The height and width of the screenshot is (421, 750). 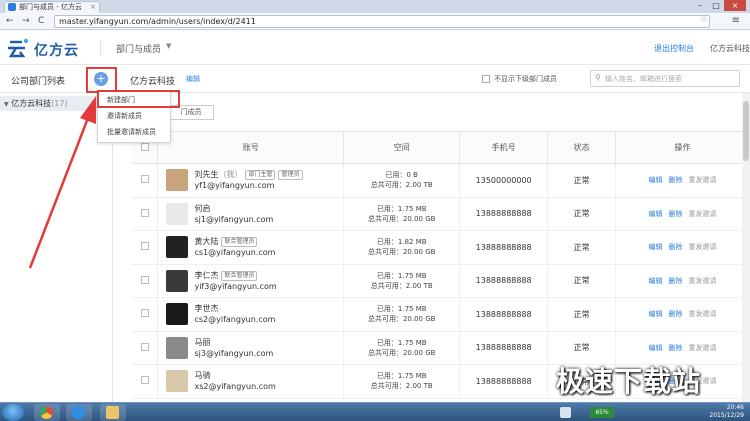 I want to click on tray-icon, so click(x=565, y=412).